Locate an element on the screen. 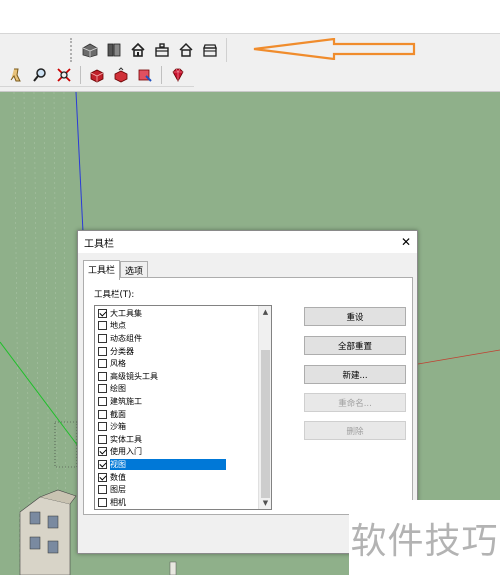 The image size is (500, 575). share-model-button is located at coordinates (121, 75).